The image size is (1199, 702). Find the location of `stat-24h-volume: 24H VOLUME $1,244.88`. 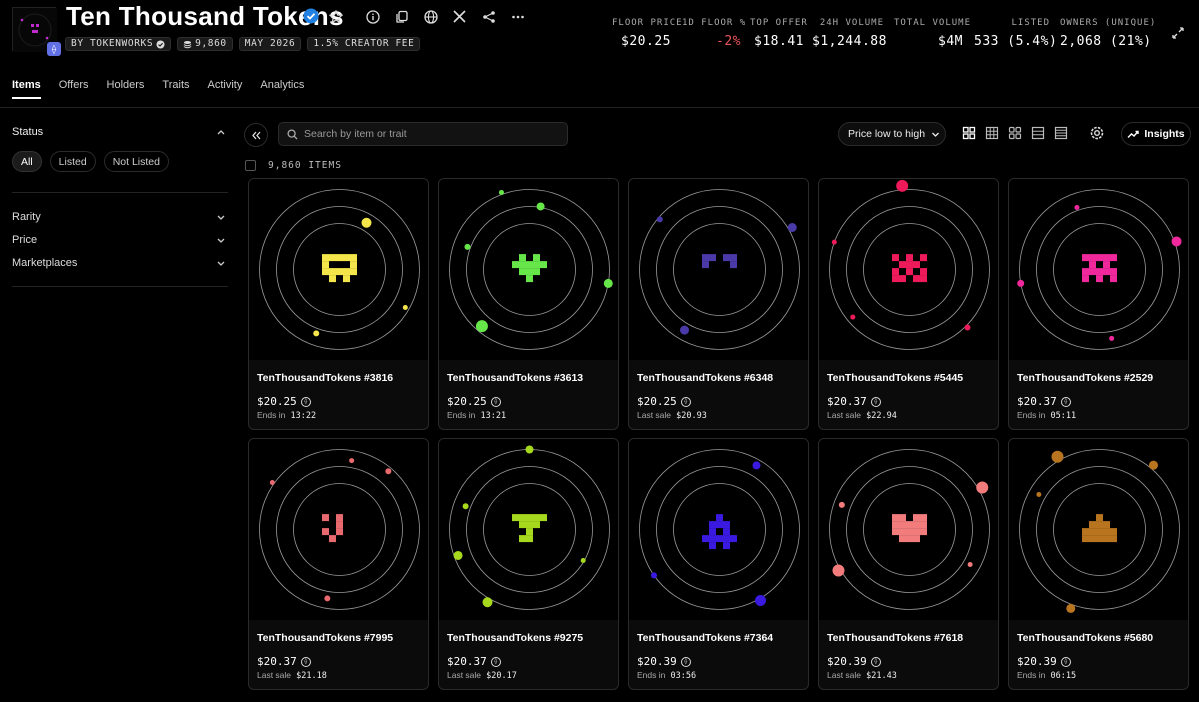

stat-24h-volume: 24H VOLUME $1,244.88 is located at coordinates (849, 33).